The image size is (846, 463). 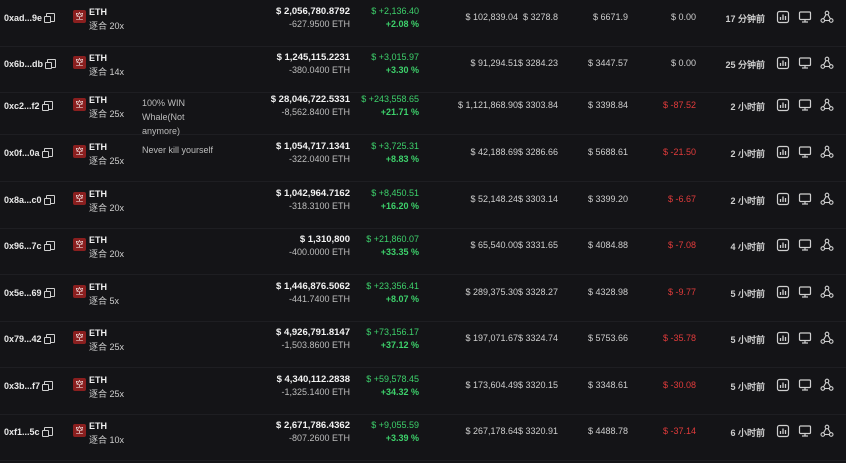 I want to click on wallet-address: 0xad...9e, so click(x=30, y=17).